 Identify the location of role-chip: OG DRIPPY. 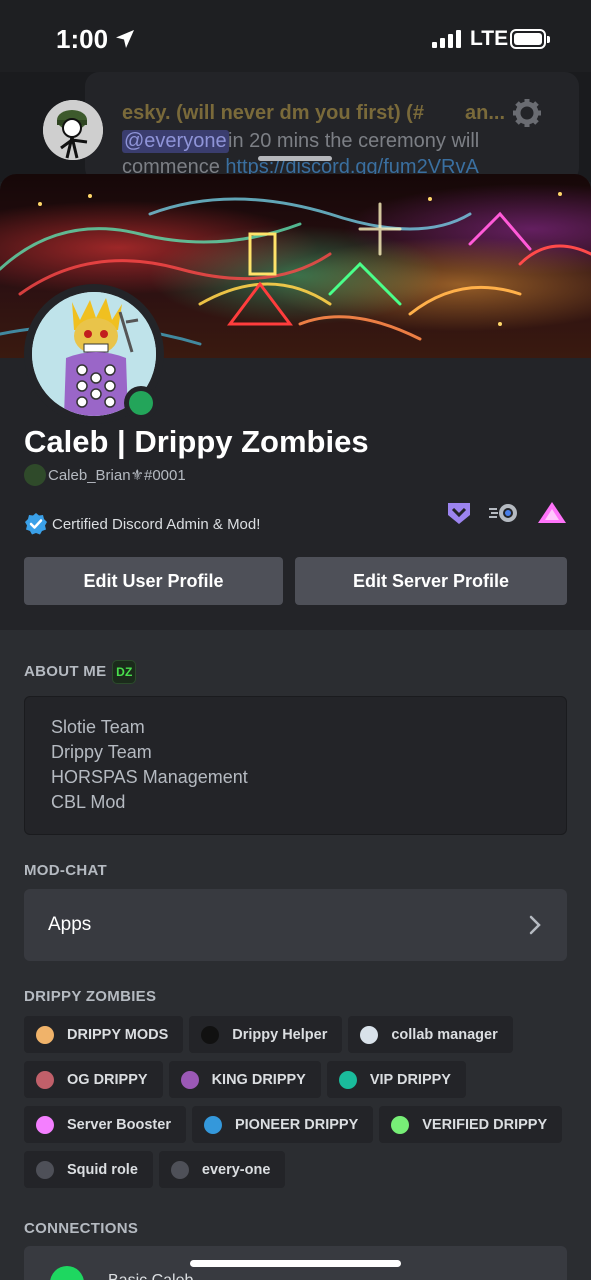
(93, 1079).